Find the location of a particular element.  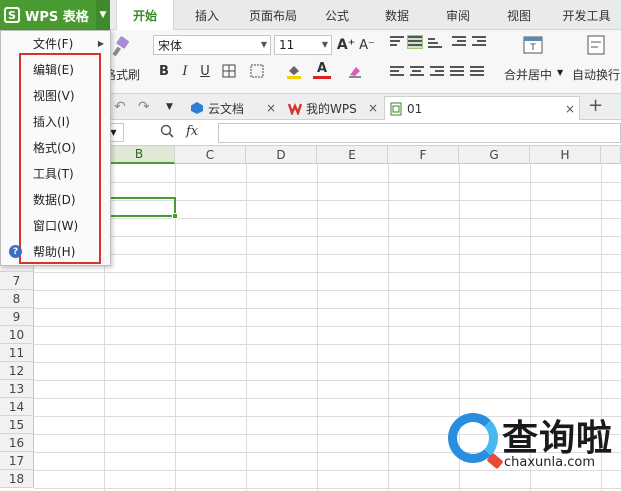

grow-font-button: A⁺ is located at coordinates (346, 45).